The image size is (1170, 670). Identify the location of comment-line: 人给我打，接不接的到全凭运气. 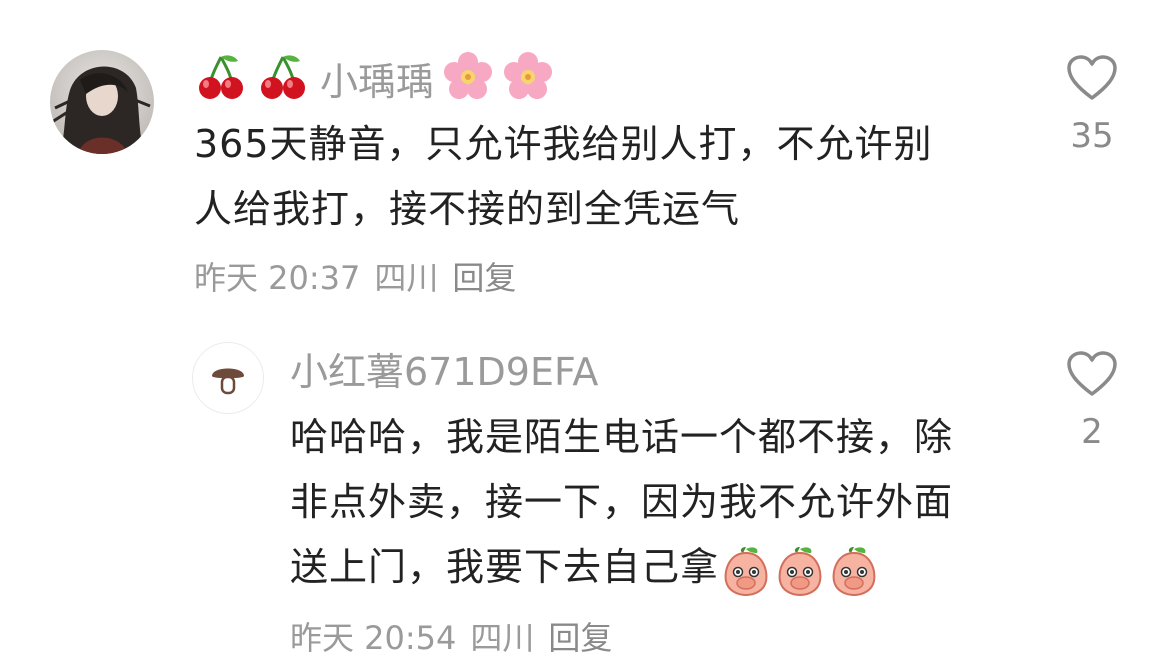
(467, 209).